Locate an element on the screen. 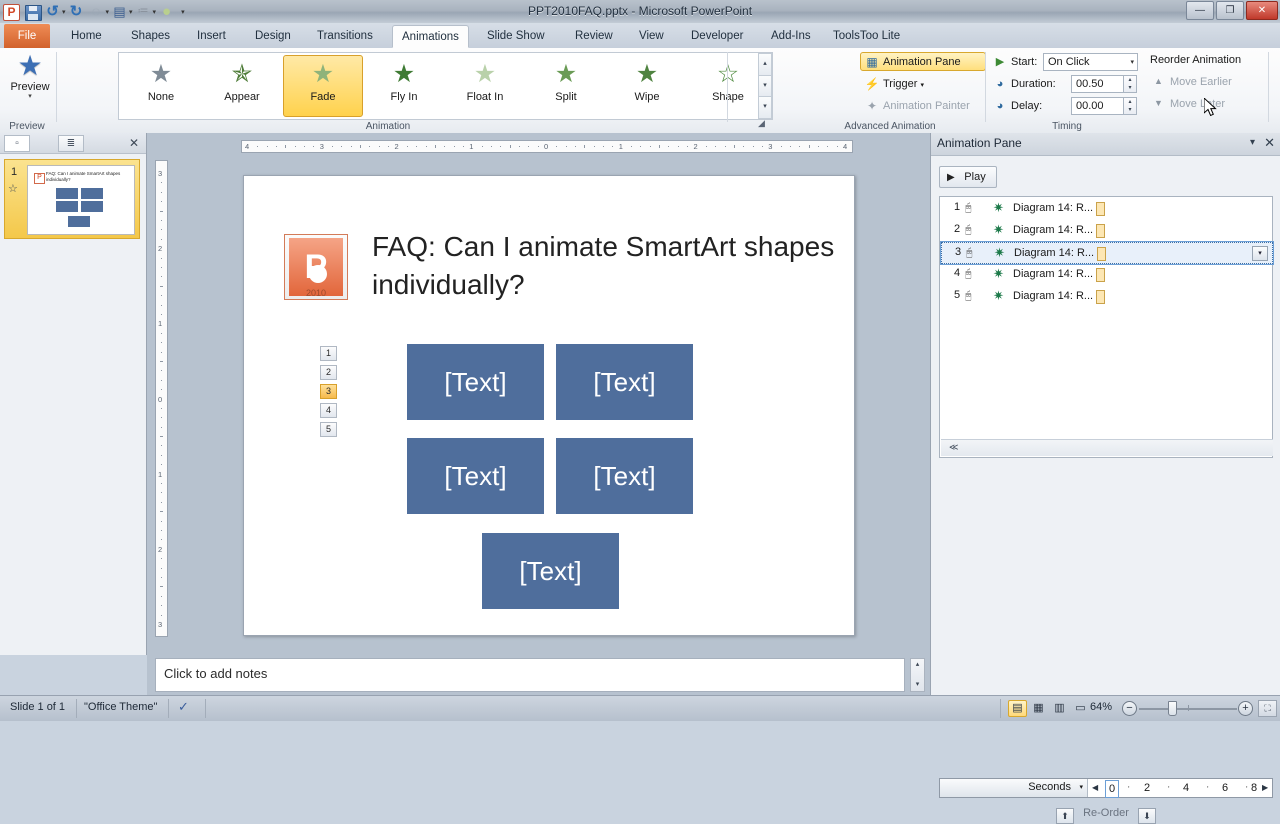  start-dropdown-caret: ▾ is located at coordinates (1132, 62).